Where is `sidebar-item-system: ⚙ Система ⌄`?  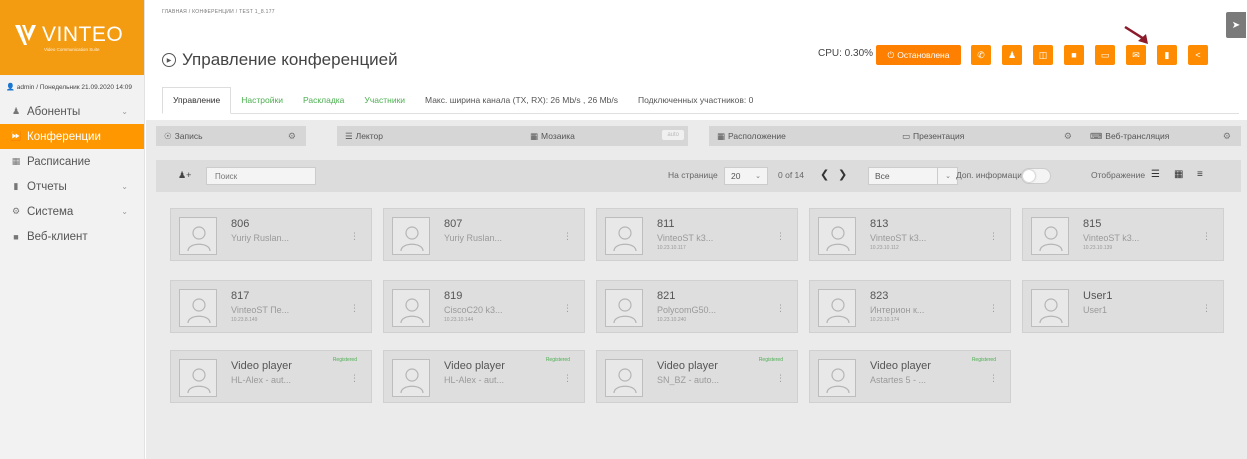 sidebar-item-system: ⚙ Система ⌄ is located at coordinates (72, 211).